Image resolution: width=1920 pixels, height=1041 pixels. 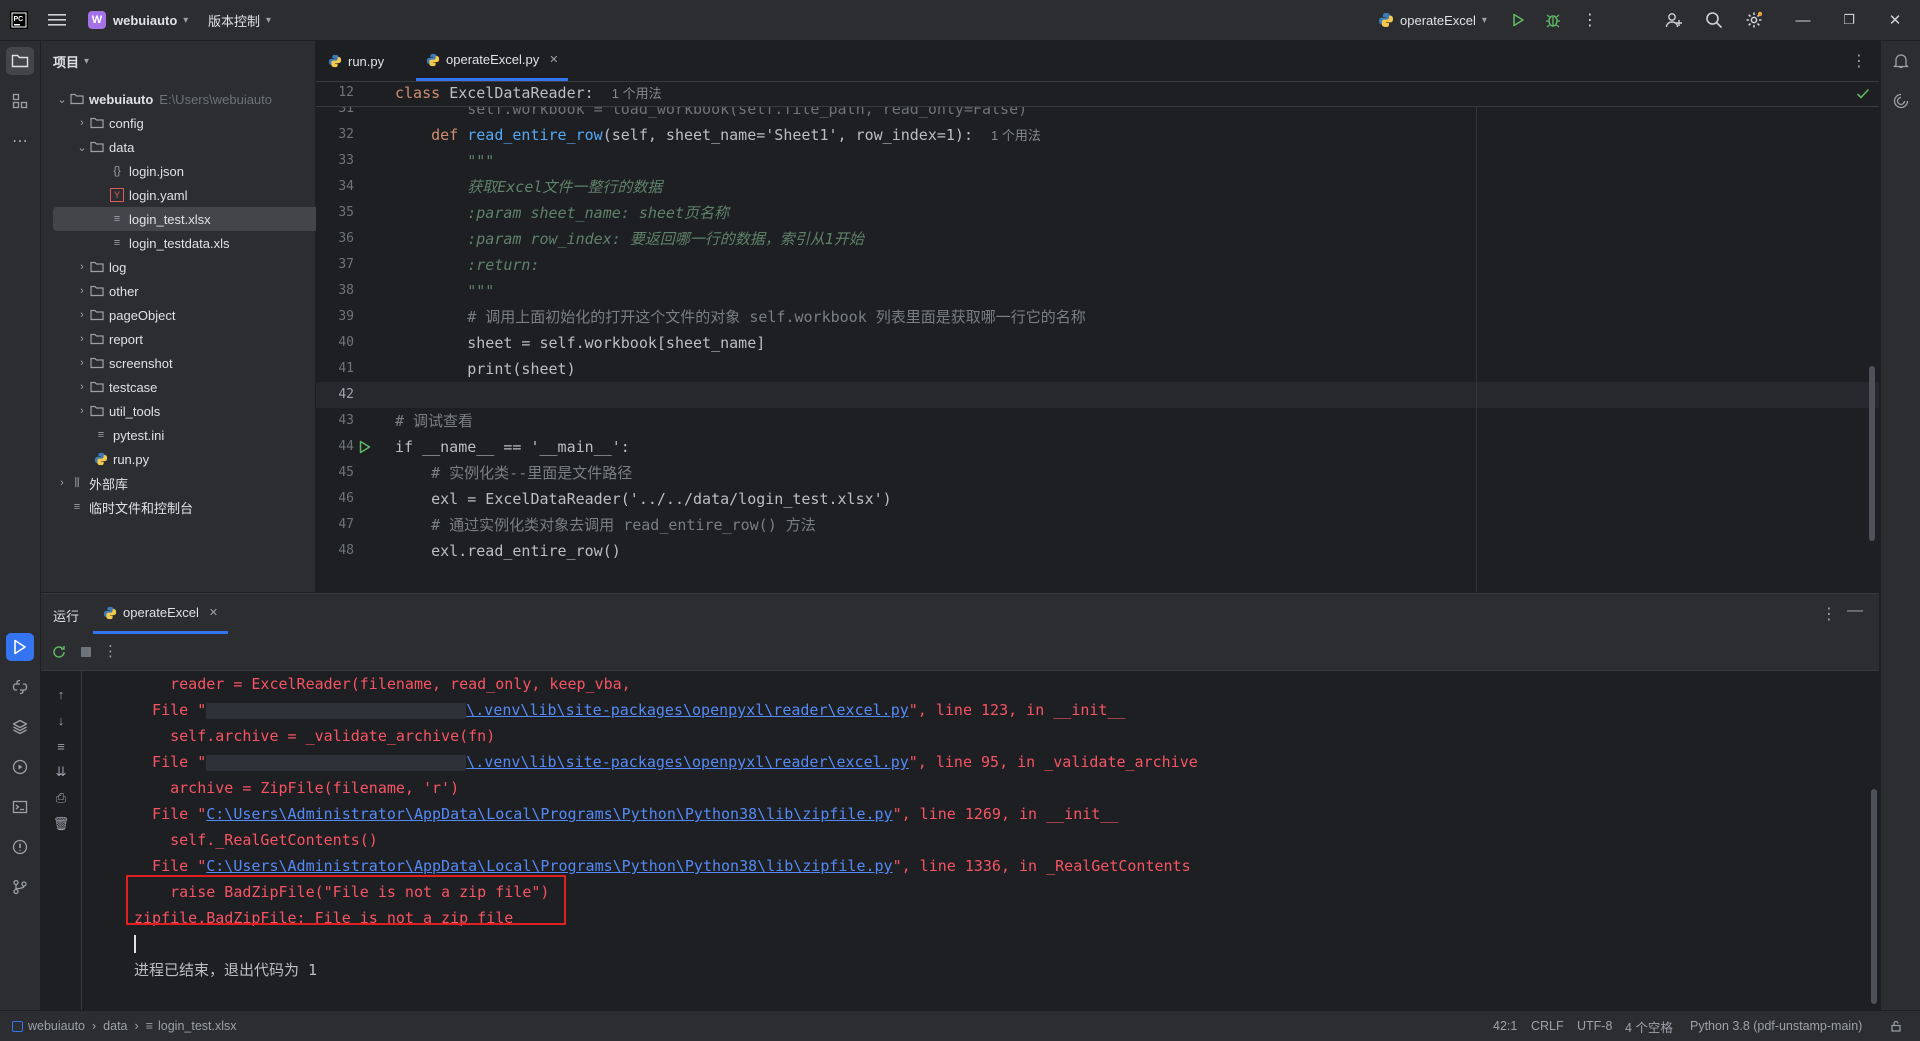 I want to click on terminal-tool-button, so click(x=20, y=807).